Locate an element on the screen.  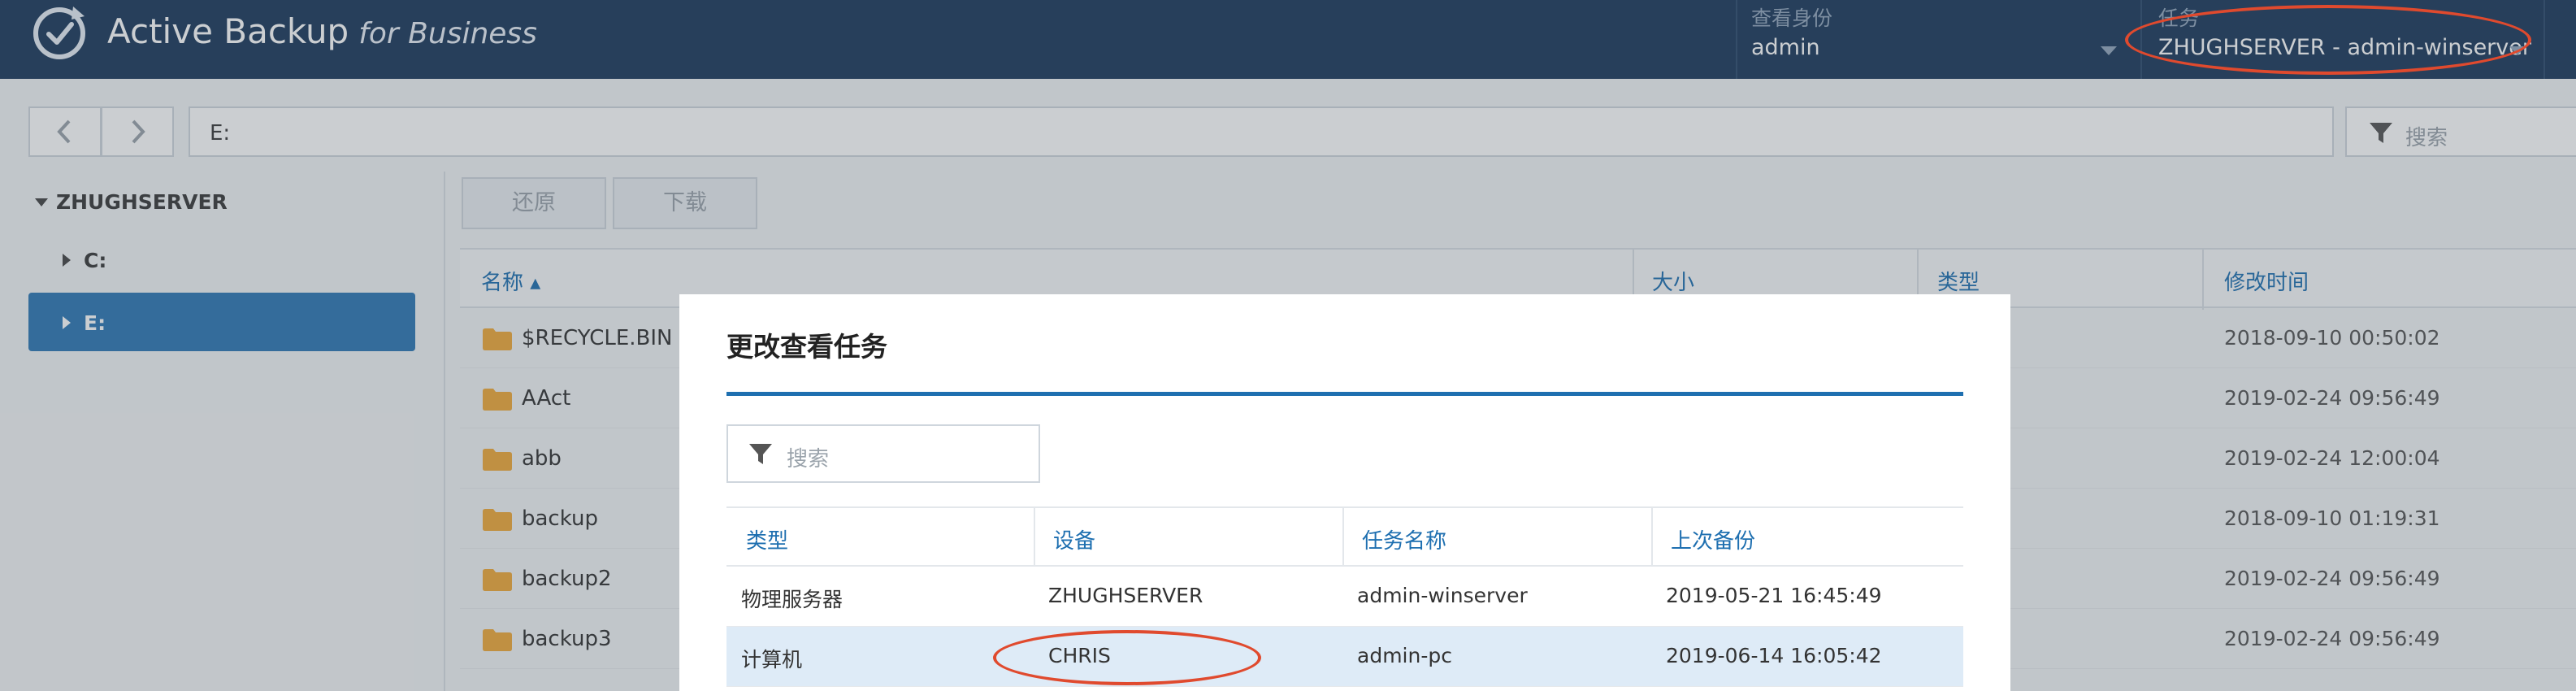
dialog-title: 更改查看任务 is located at coordinates (806, 347).